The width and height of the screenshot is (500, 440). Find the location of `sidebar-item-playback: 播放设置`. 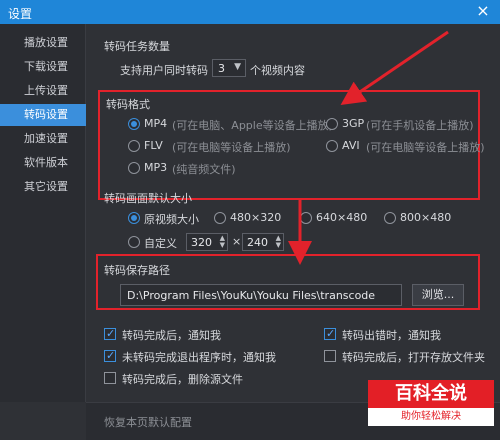

sidebar-item-playback: 播放设置 is located at coordinates (43, 43).